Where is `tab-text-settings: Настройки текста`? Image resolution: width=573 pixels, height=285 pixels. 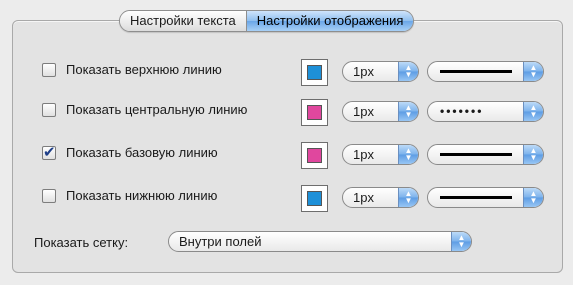 tab-text-settings: Настройки текста is located at coordinates (183, 21).